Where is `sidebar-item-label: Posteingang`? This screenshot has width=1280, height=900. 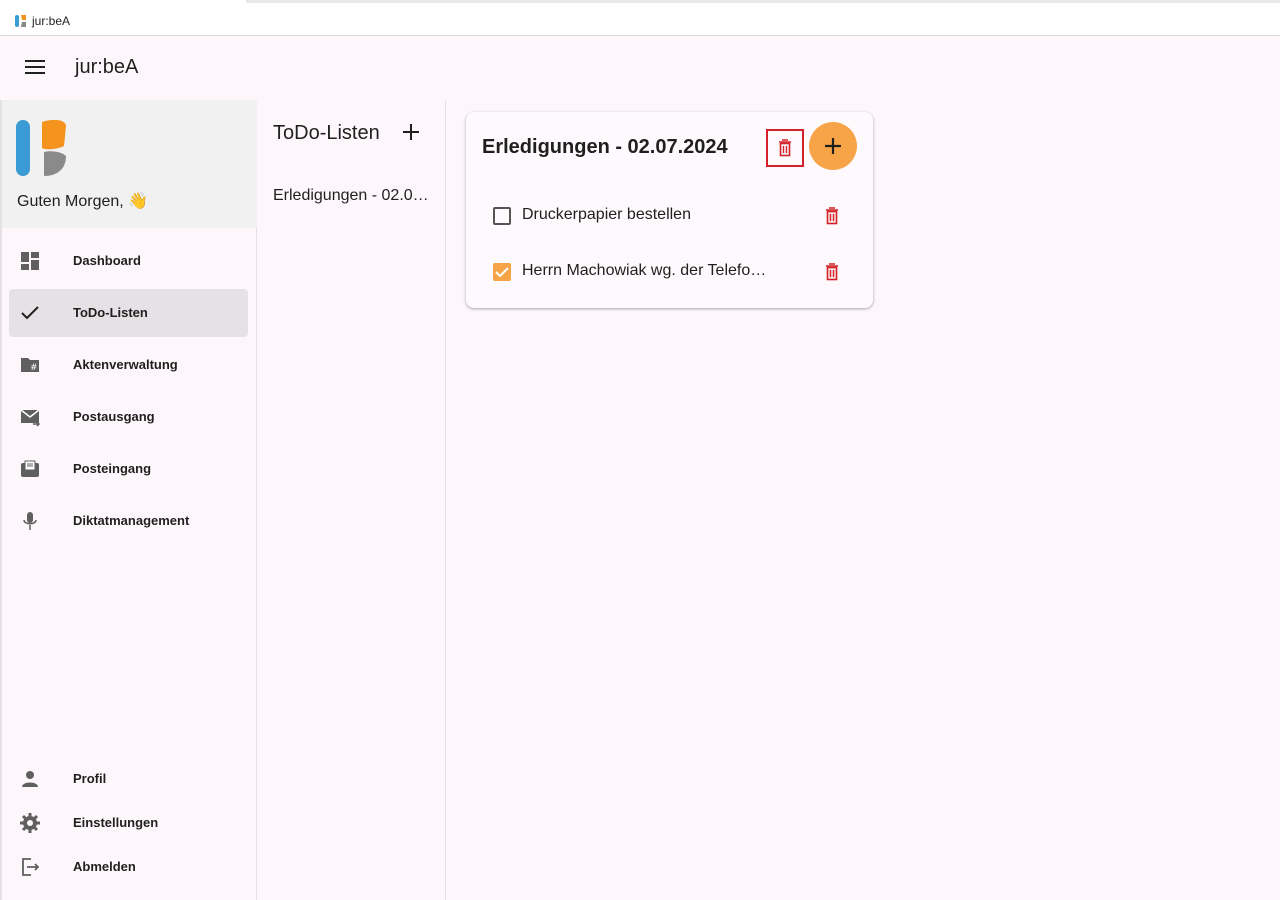 sidebar-item-label: Posteingang is located at coordinates (112, 468).